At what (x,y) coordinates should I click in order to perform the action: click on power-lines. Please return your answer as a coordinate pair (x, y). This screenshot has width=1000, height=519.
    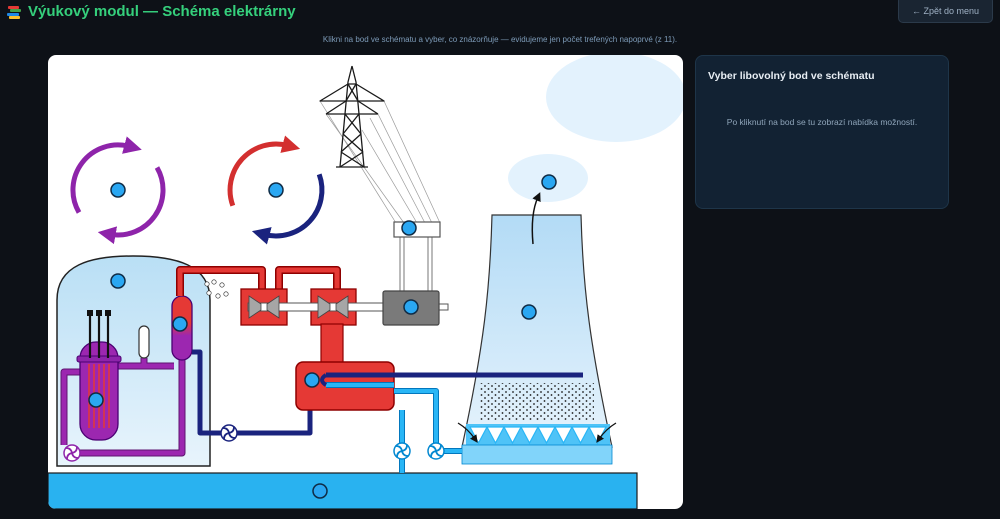
    Looking at the image, I should click on (380, 162).